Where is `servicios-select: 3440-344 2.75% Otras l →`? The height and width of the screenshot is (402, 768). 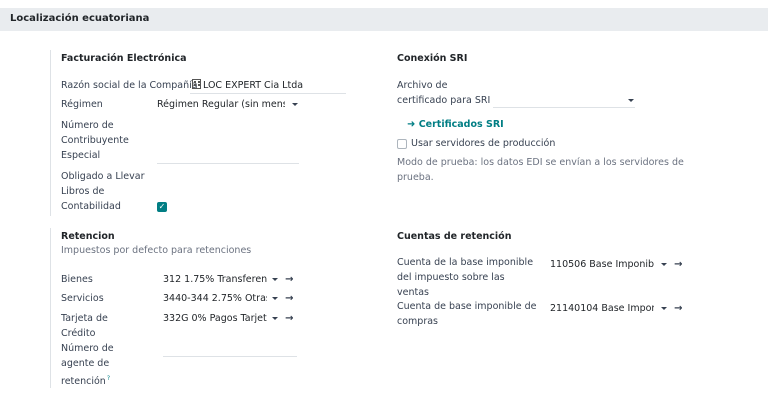
servicios-select: 3440-344 2.75% Otras l → is located at coordinates (228, 298).